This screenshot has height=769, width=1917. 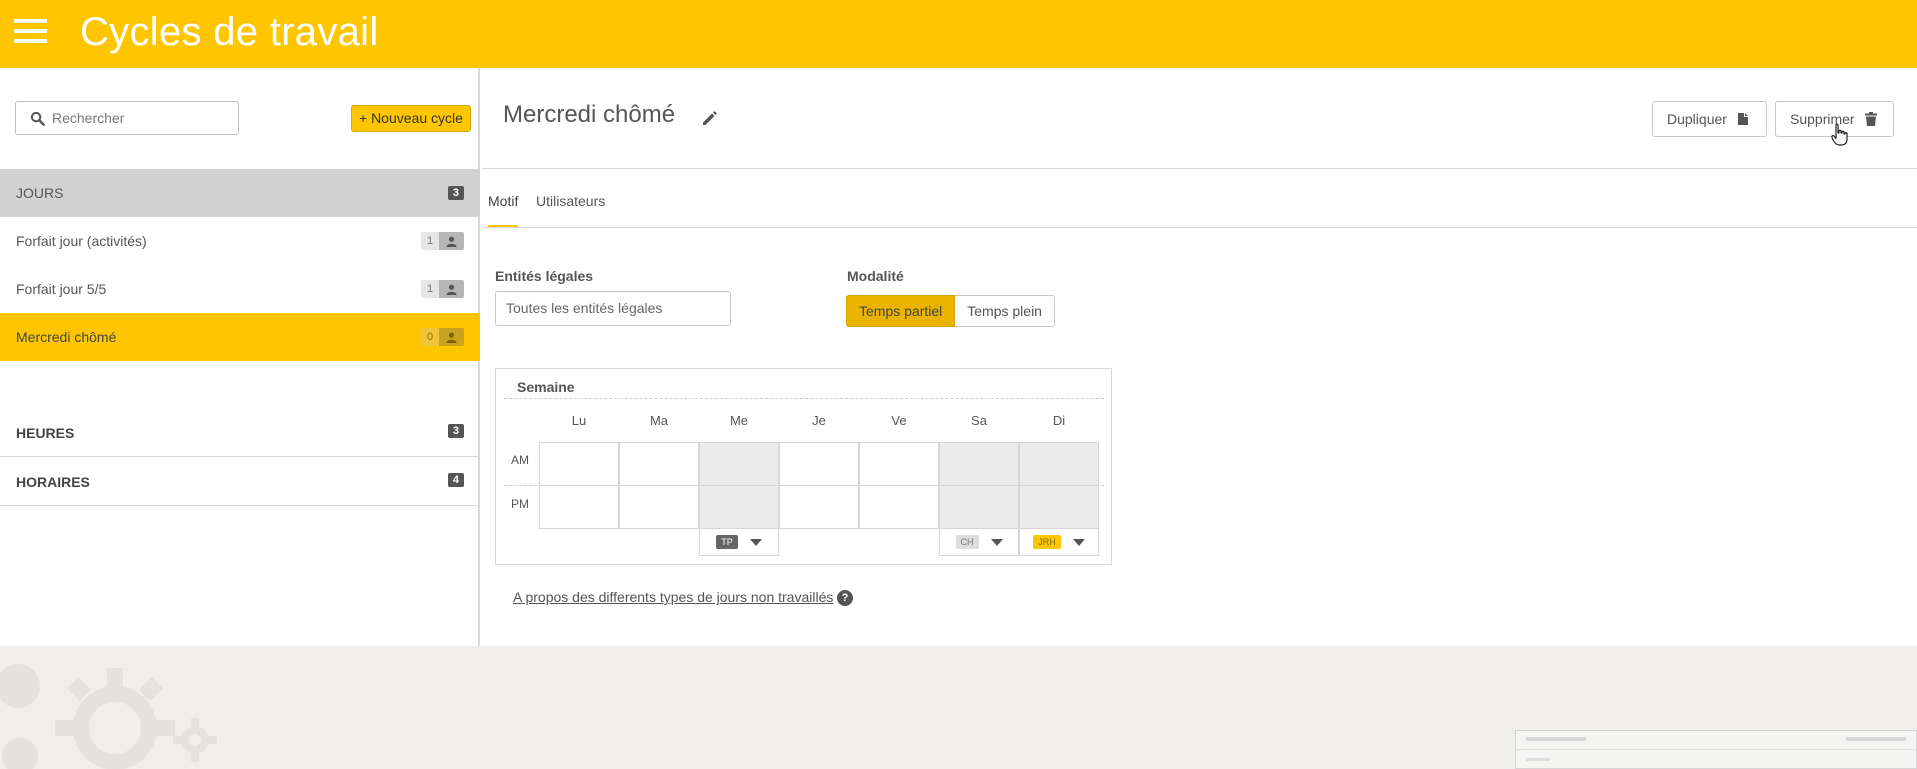 What do you see at coordinates (37, 118) in the screenshot?
I see `search-icon` at bounding box center [37, 118].